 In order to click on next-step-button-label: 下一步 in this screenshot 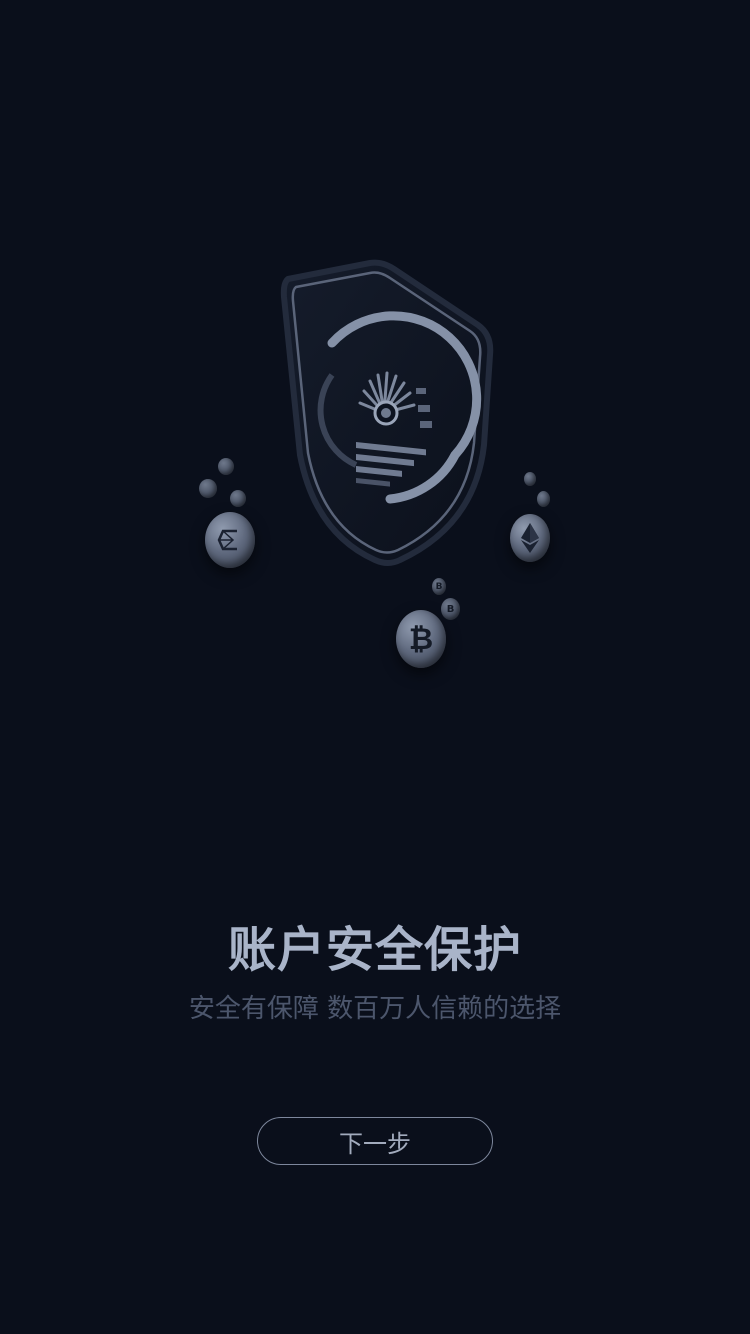, I will do `click(375, 1143)`.